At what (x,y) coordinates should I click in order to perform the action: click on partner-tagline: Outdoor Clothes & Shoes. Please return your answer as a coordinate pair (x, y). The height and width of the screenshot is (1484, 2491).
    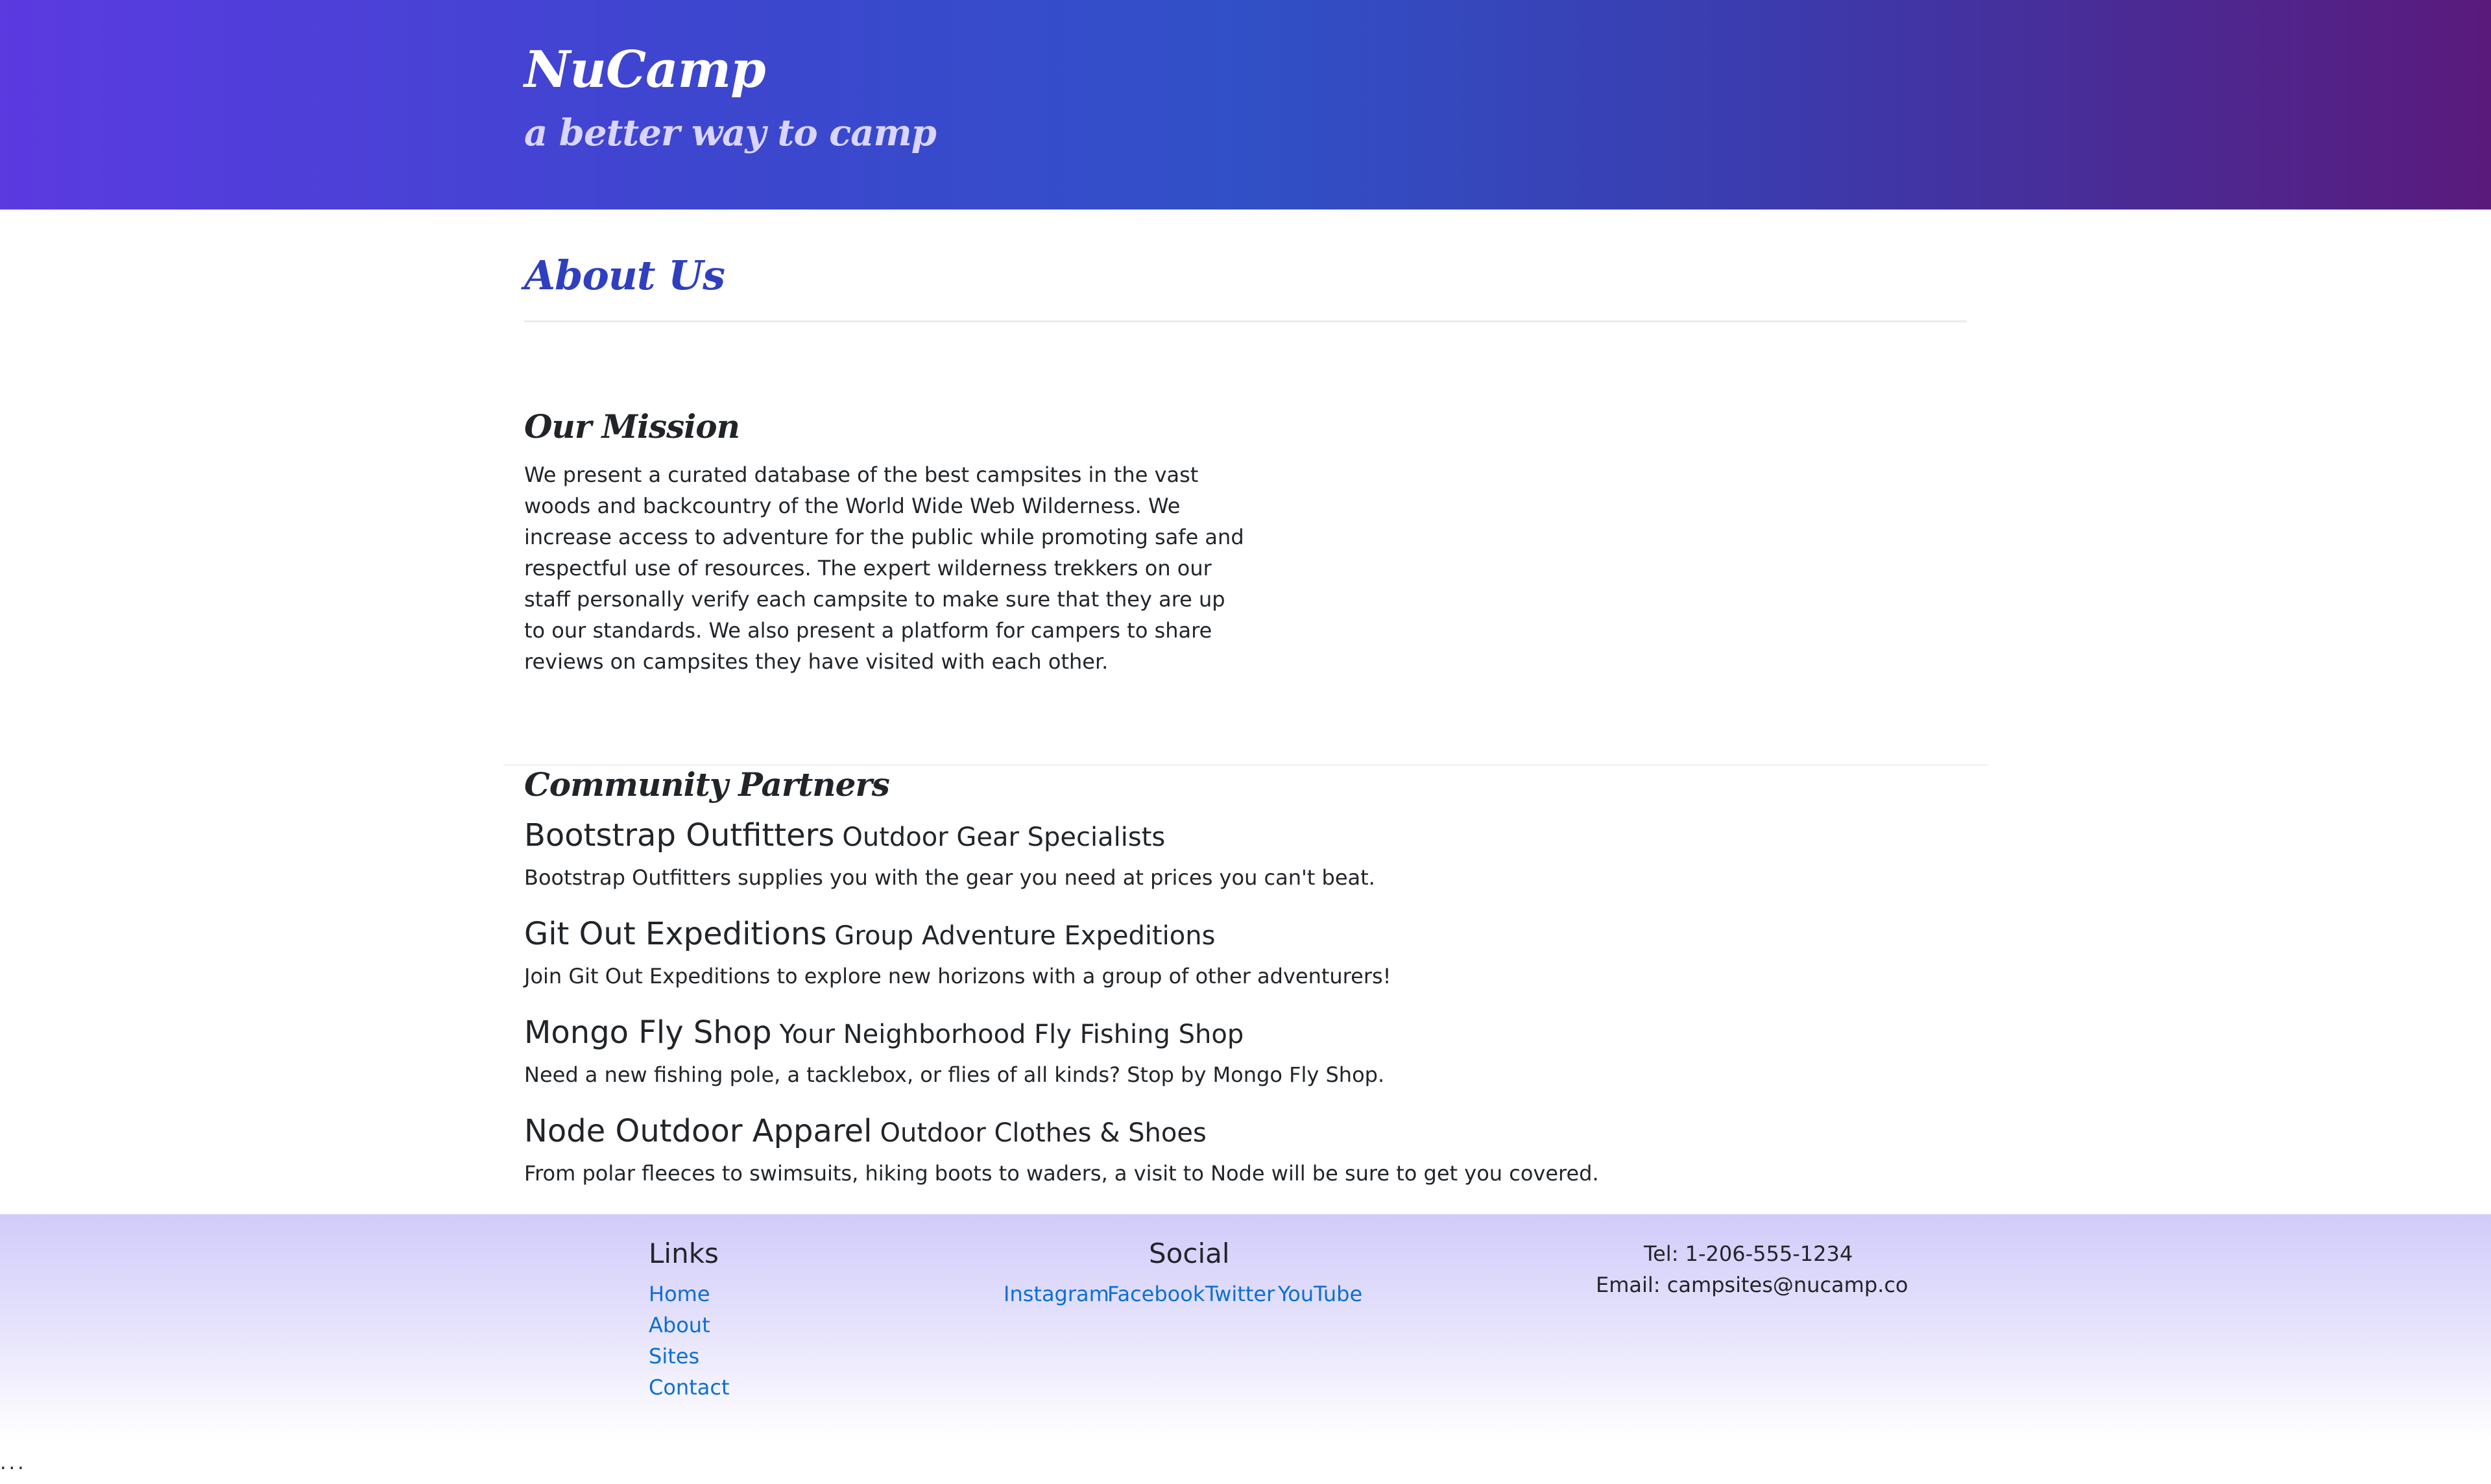
    Looking at the image, I should click on (1043, 1133).